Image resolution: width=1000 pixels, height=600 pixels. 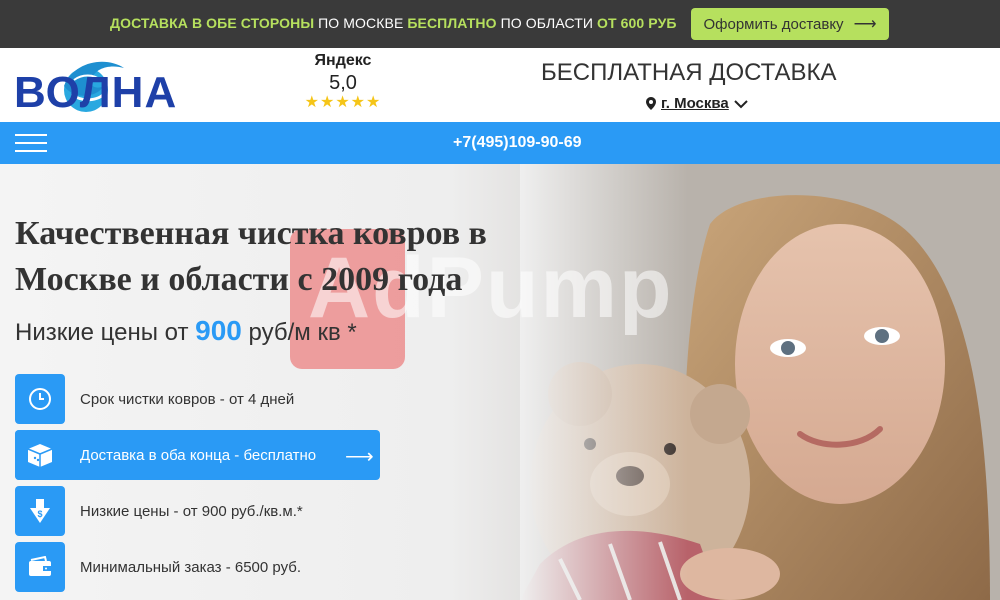 I want to click on feature-label: Доставка в оба конца - бесплатно, so click(x=198, y=455).